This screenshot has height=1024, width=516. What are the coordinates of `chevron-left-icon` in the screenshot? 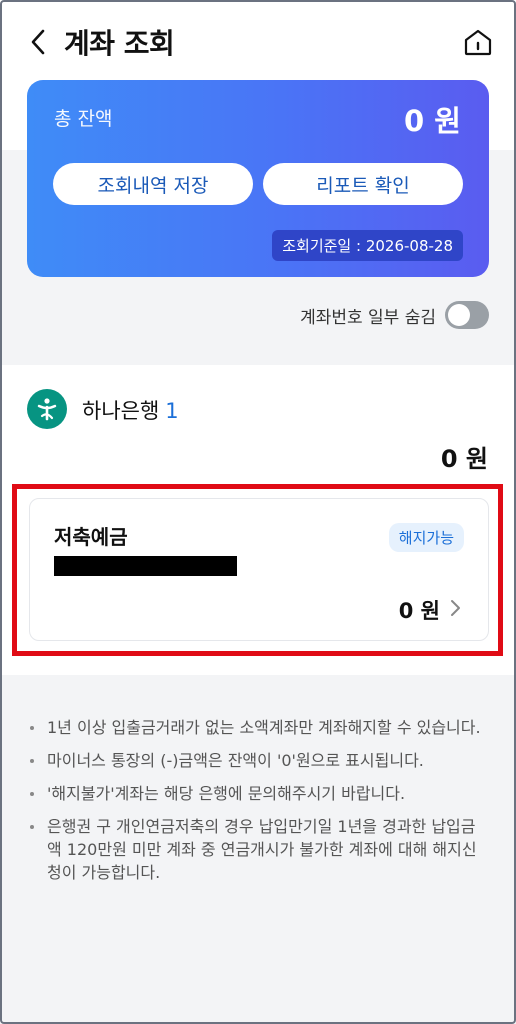 It's located at (38, 42).